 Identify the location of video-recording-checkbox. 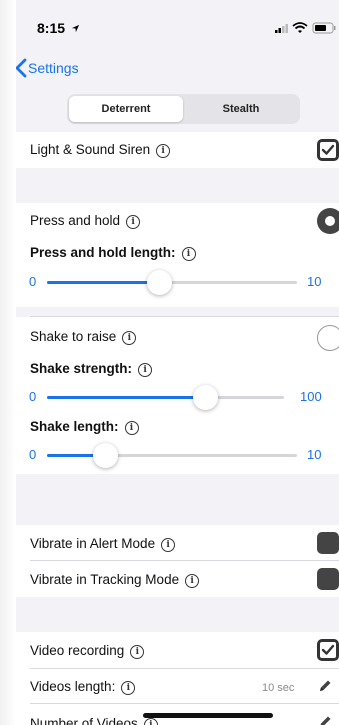
(328, 650).